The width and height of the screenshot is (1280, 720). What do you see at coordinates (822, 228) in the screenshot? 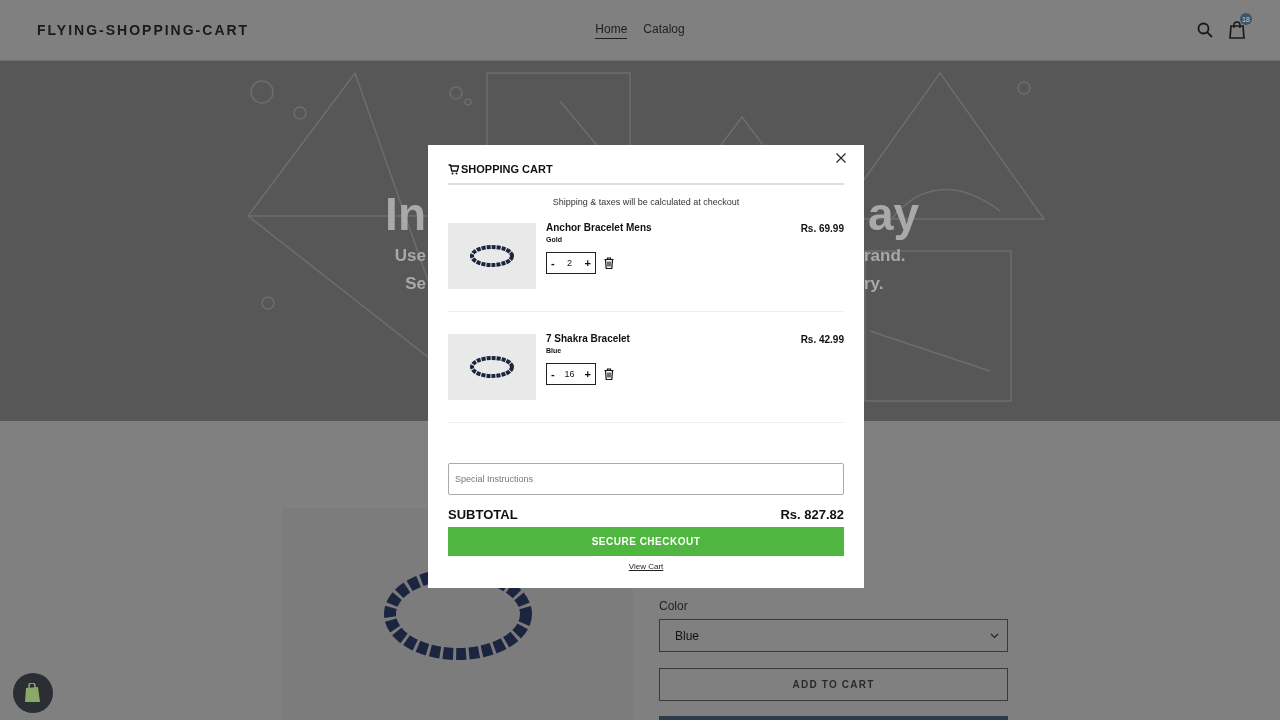
I see `item-price: Rs. 69.99` at bounding box center [822, 228].